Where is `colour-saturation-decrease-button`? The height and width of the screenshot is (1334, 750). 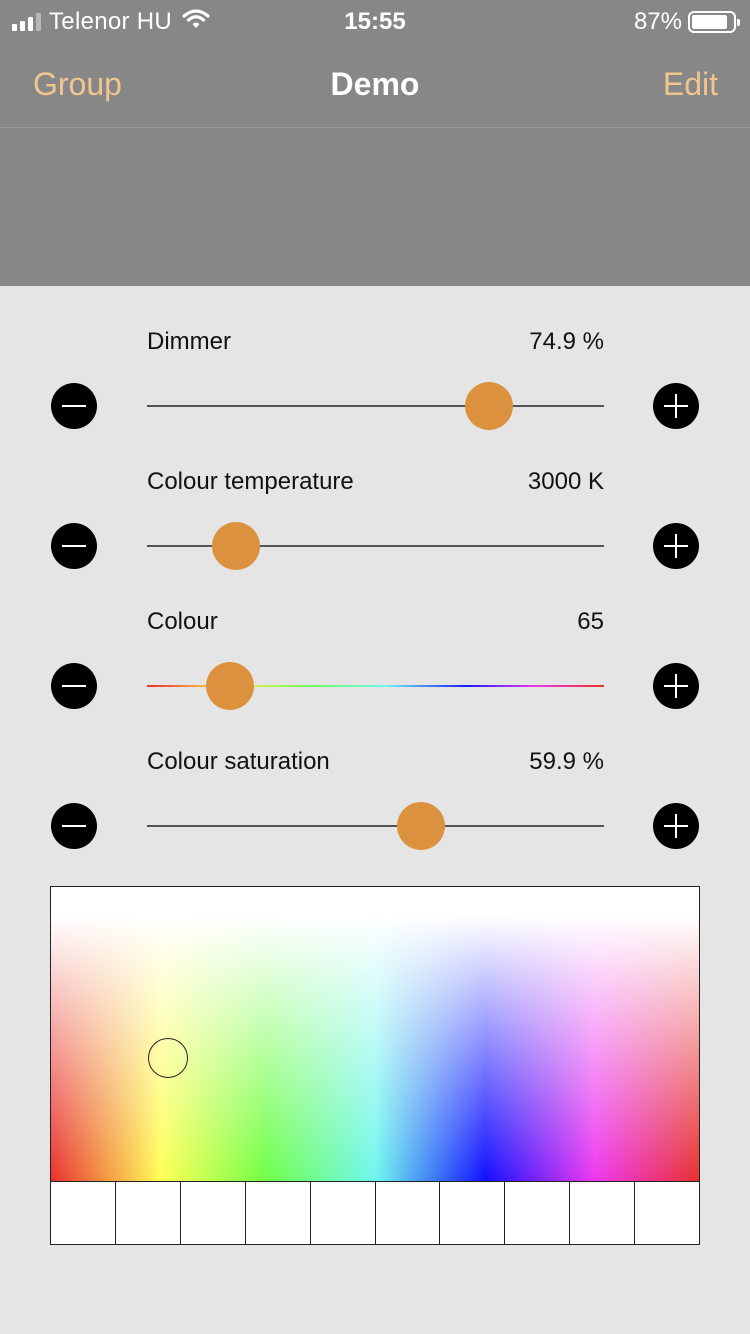 colour-saturation-decrease-button is located at coordinates (74, 826).